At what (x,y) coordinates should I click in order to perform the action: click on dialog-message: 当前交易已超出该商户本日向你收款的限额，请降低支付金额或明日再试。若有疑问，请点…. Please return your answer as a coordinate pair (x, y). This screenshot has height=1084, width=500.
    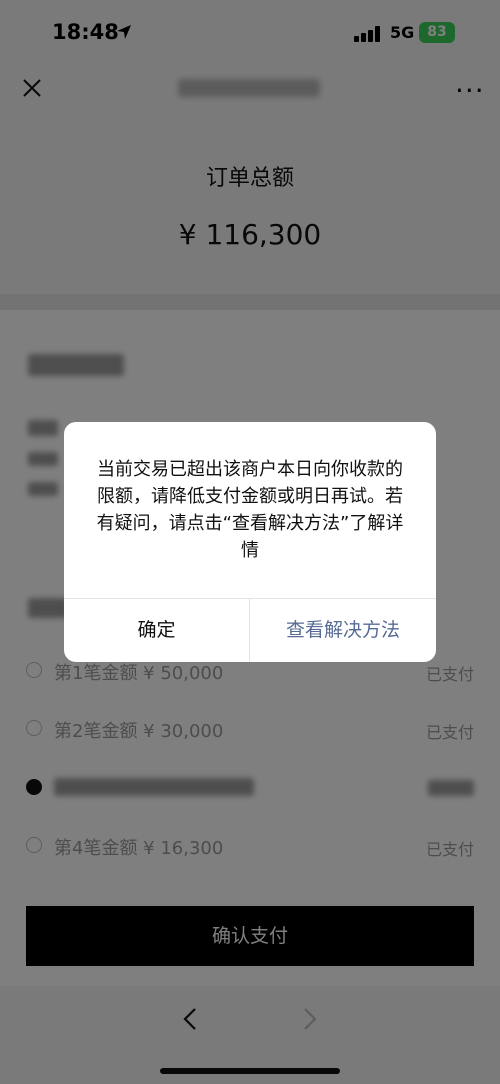
    Looking at the image, I should click on (250, 510).